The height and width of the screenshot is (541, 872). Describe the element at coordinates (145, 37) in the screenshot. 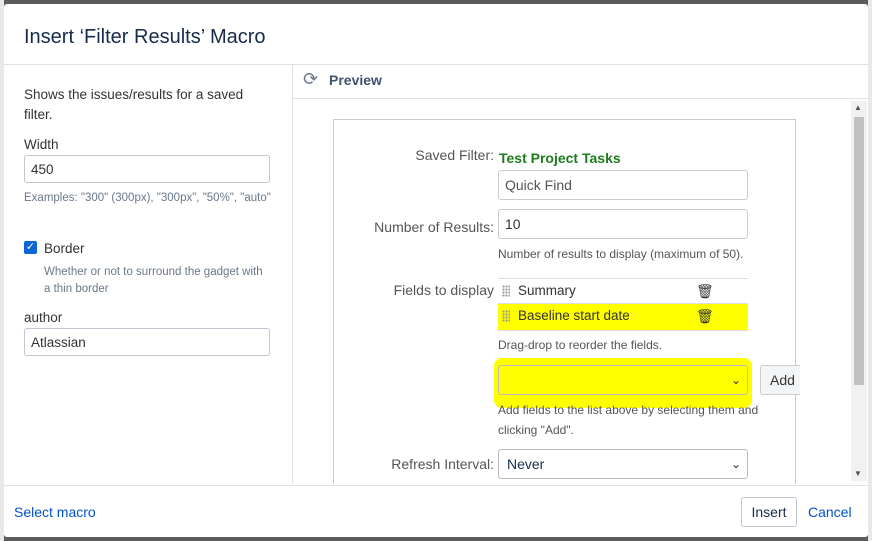

I see `dialog-title: Insert ‘Filter Results’ Macro` at that location.